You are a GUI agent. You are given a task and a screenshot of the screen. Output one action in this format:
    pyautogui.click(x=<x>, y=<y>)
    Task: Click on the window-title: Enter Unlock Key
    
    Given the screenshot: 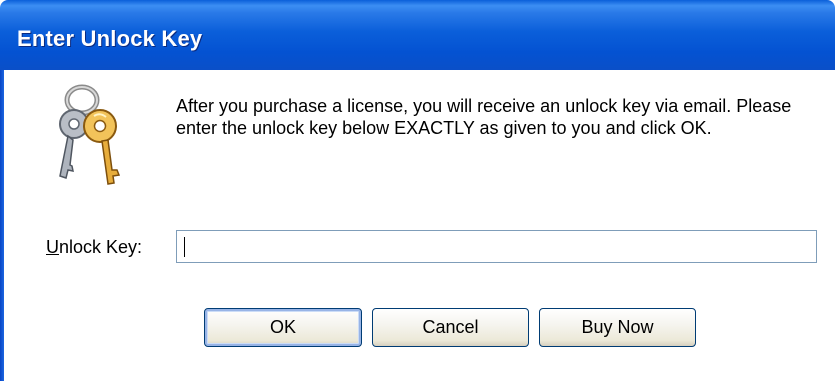 What is the action you would take?
    pyautogui.click(x=110, y=38)
    